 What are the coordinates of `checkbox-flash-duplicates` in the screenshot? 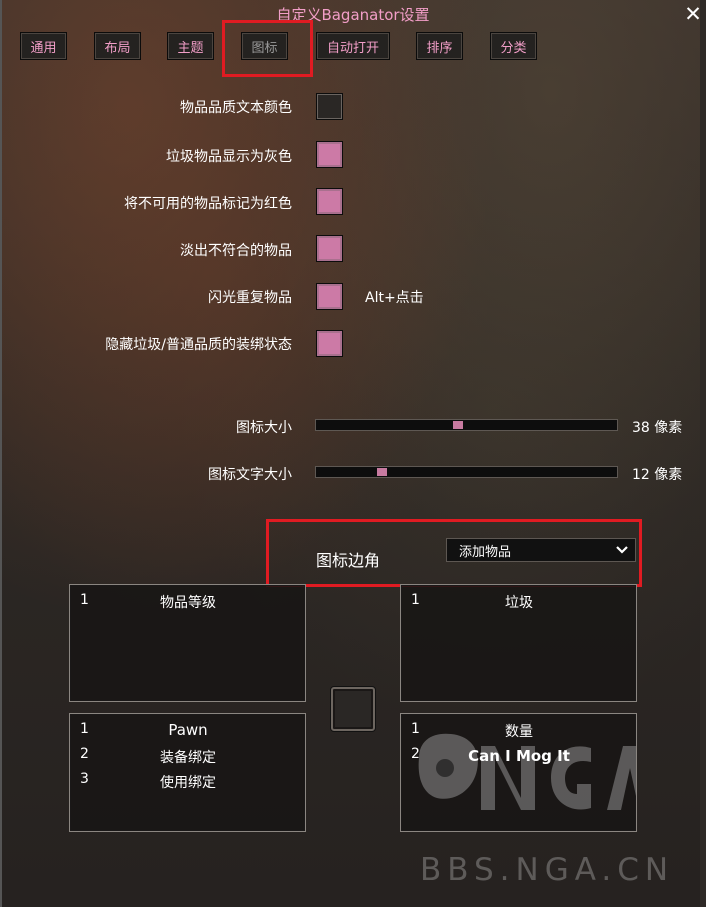 It's located at (329, 296).